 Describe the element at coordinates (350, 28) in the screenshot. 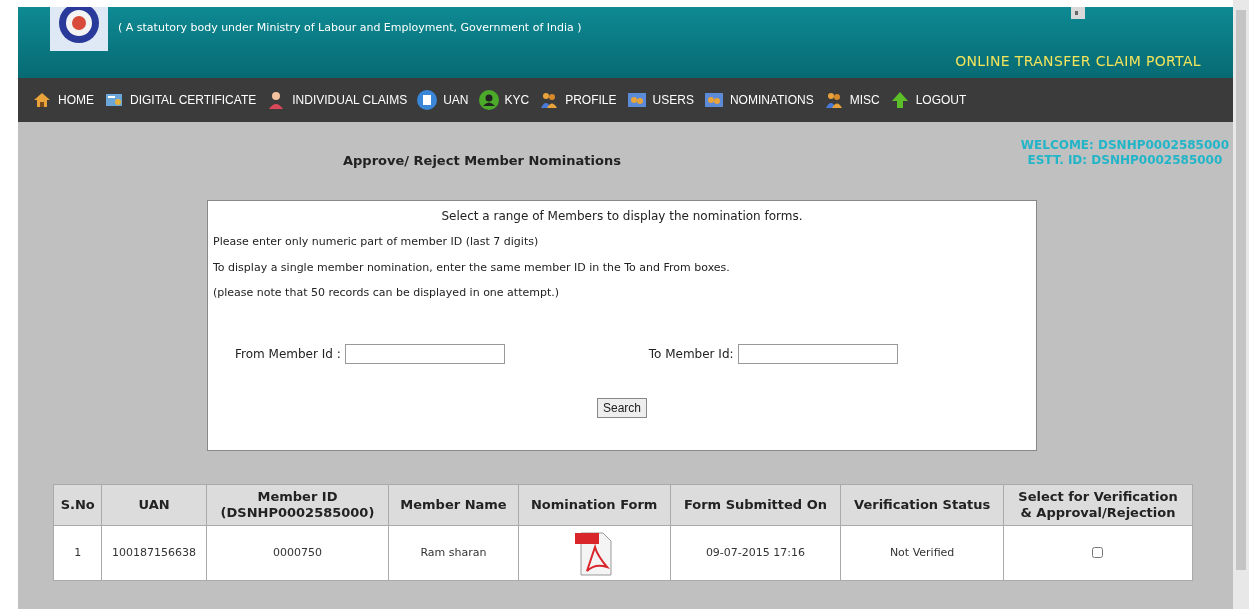

I see `organisation-subtitle: ( A statutory body under Ministry of Labour and Employment, Government of India )` at that location.